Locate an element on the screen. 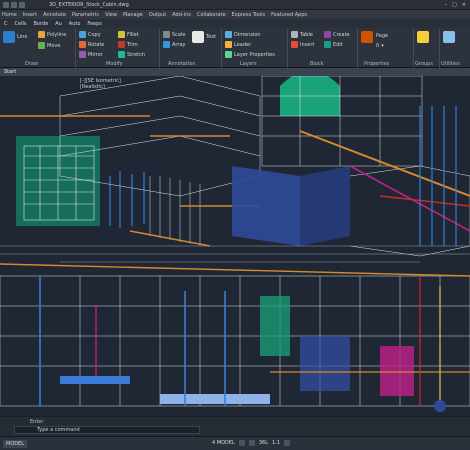 The height and width of the screenshot is (450, 470). block-panel: Table Insert Create Edit Block is located at coordinates (323, 48).